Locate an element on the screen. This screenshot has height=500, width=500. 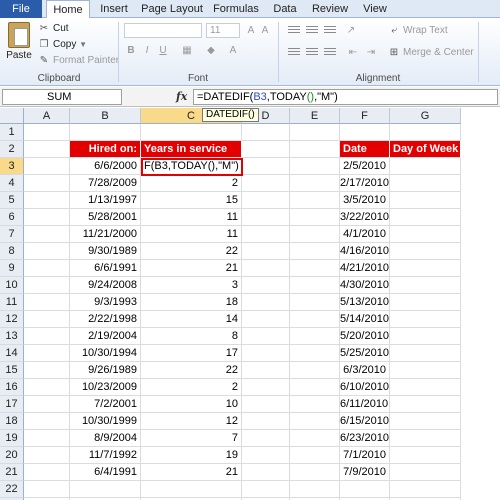
cell-e18 is located at coordinates (315, 421).